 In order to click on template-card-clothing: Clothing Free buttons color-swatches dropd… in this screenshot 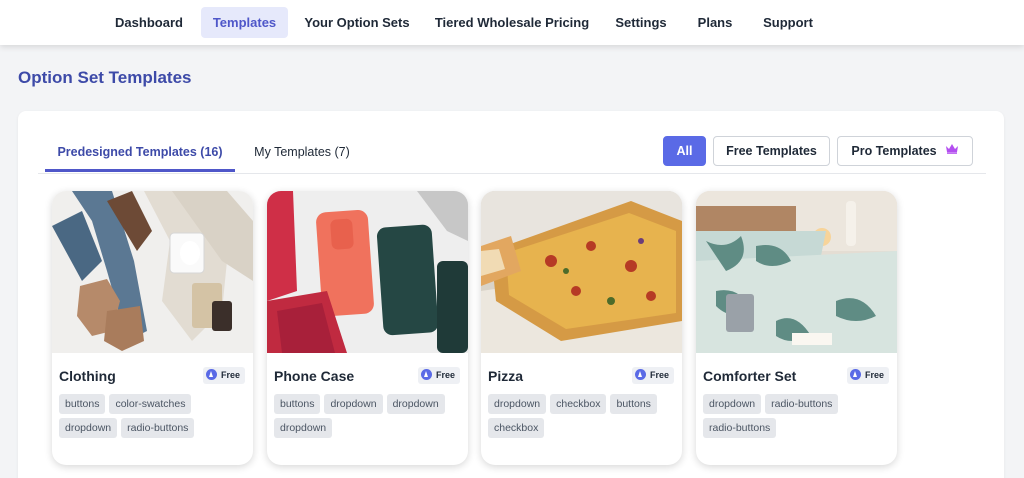, I will do `click(152, 328)`.